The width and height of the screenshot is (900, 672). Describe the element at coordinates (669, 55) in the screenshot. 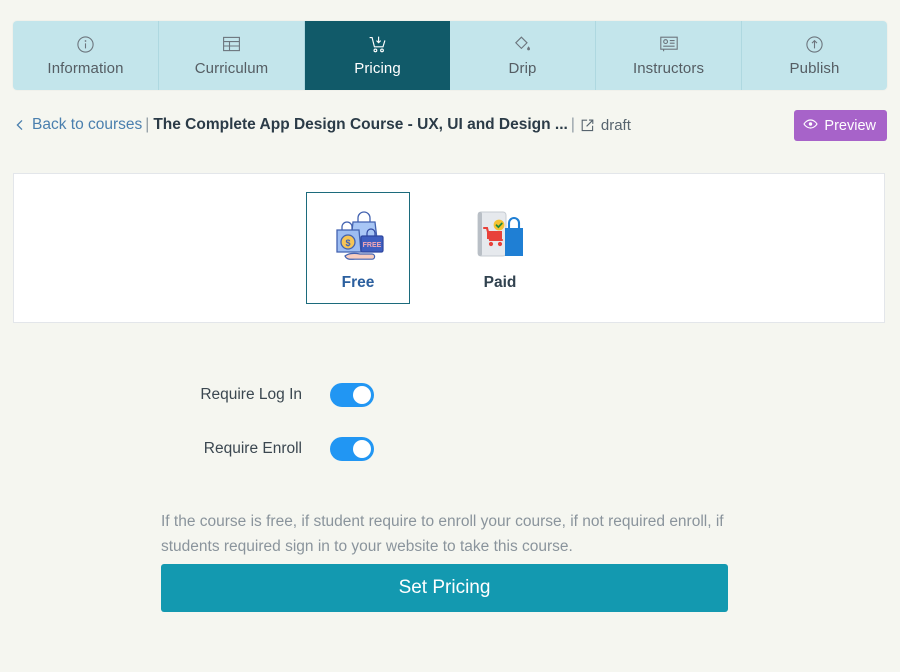

I see `tab-instructors: Instructors` at that location.